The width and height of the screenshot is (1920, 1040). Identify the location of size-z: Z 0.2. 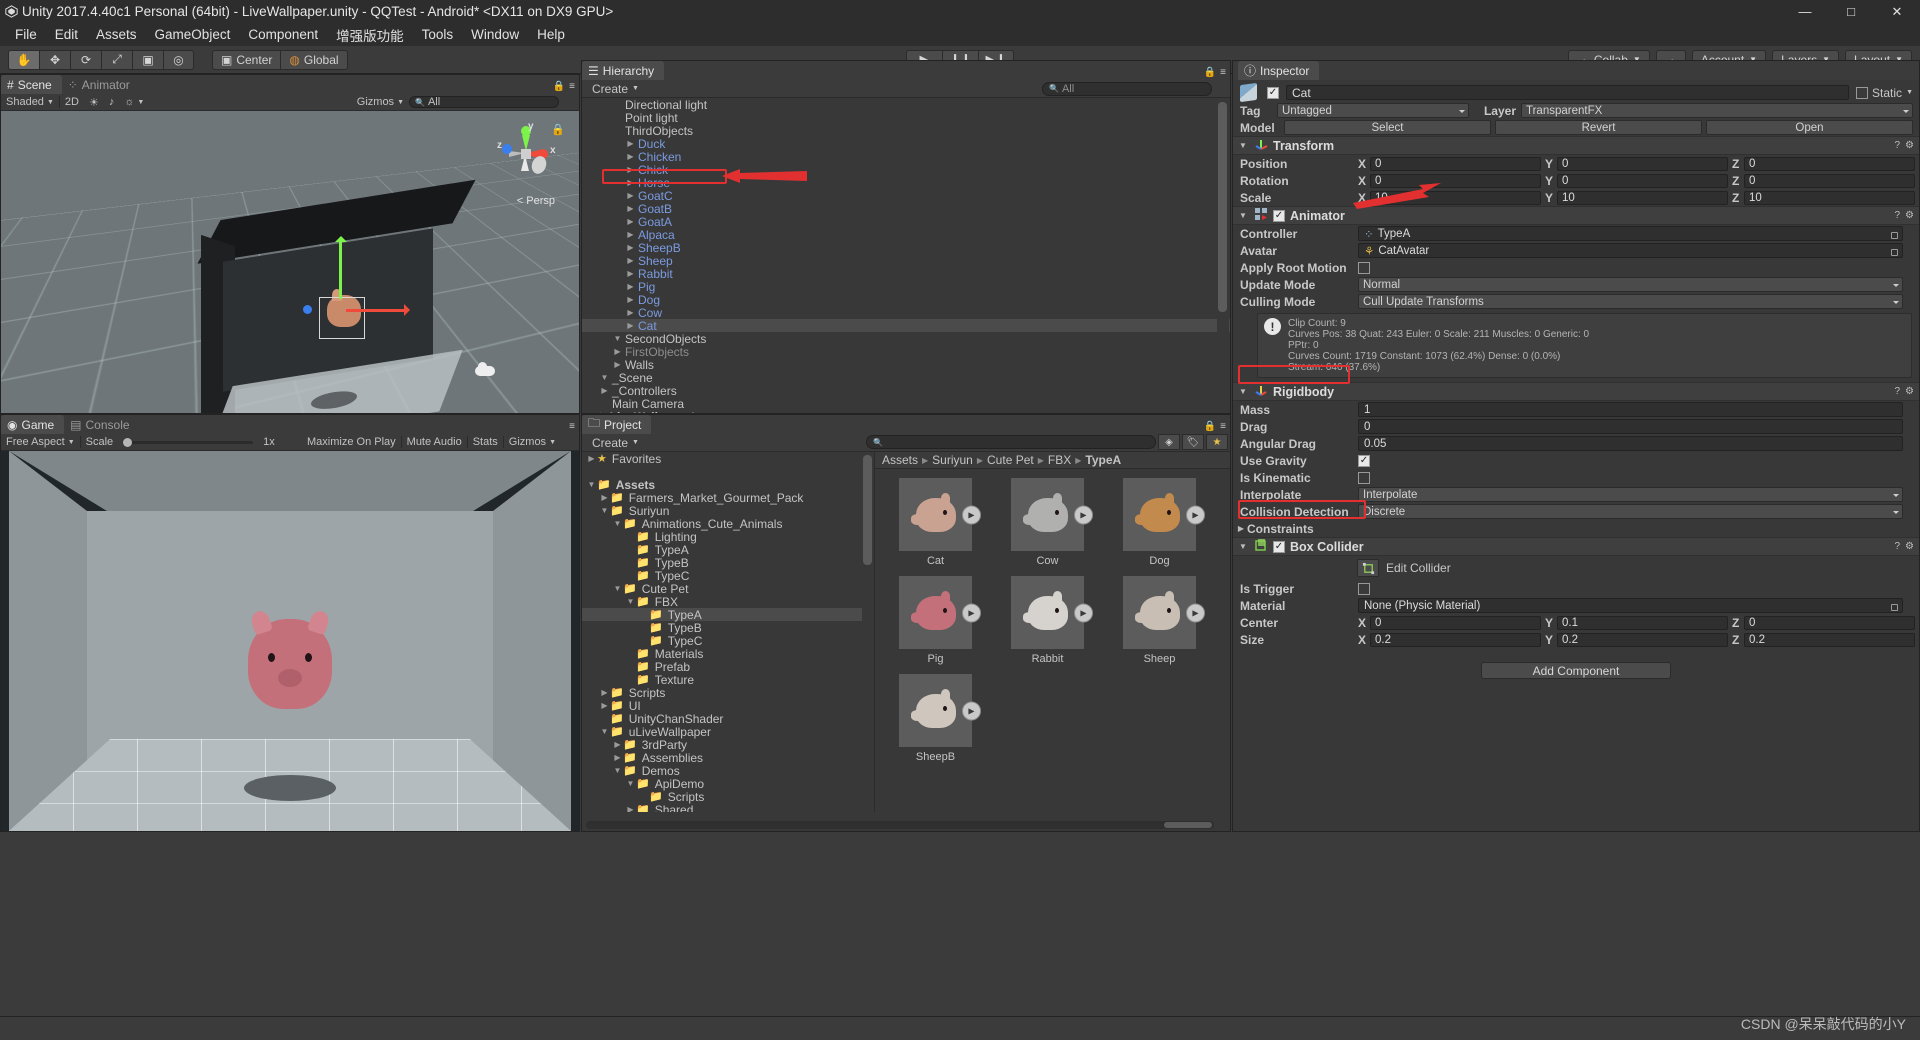
(1823, 639).